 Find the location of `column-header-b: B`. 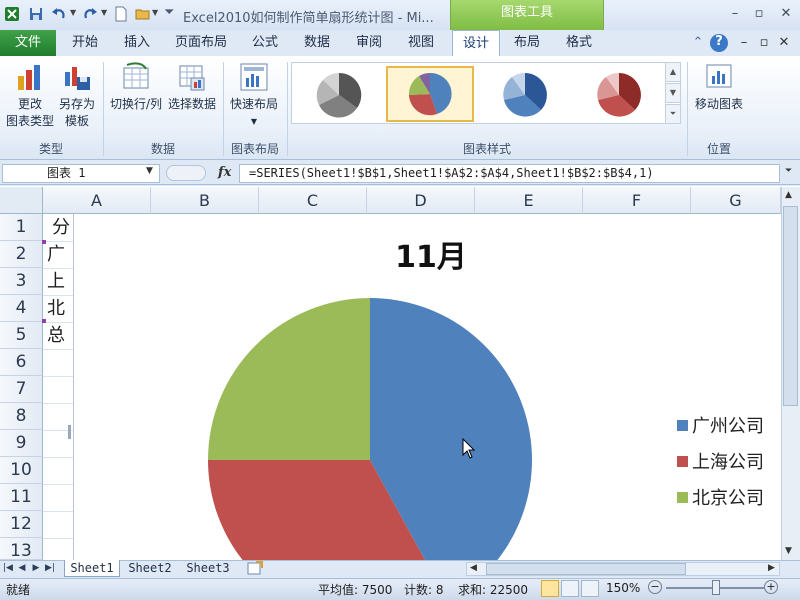

column-header-b: B is located at coordinates (205, 200).